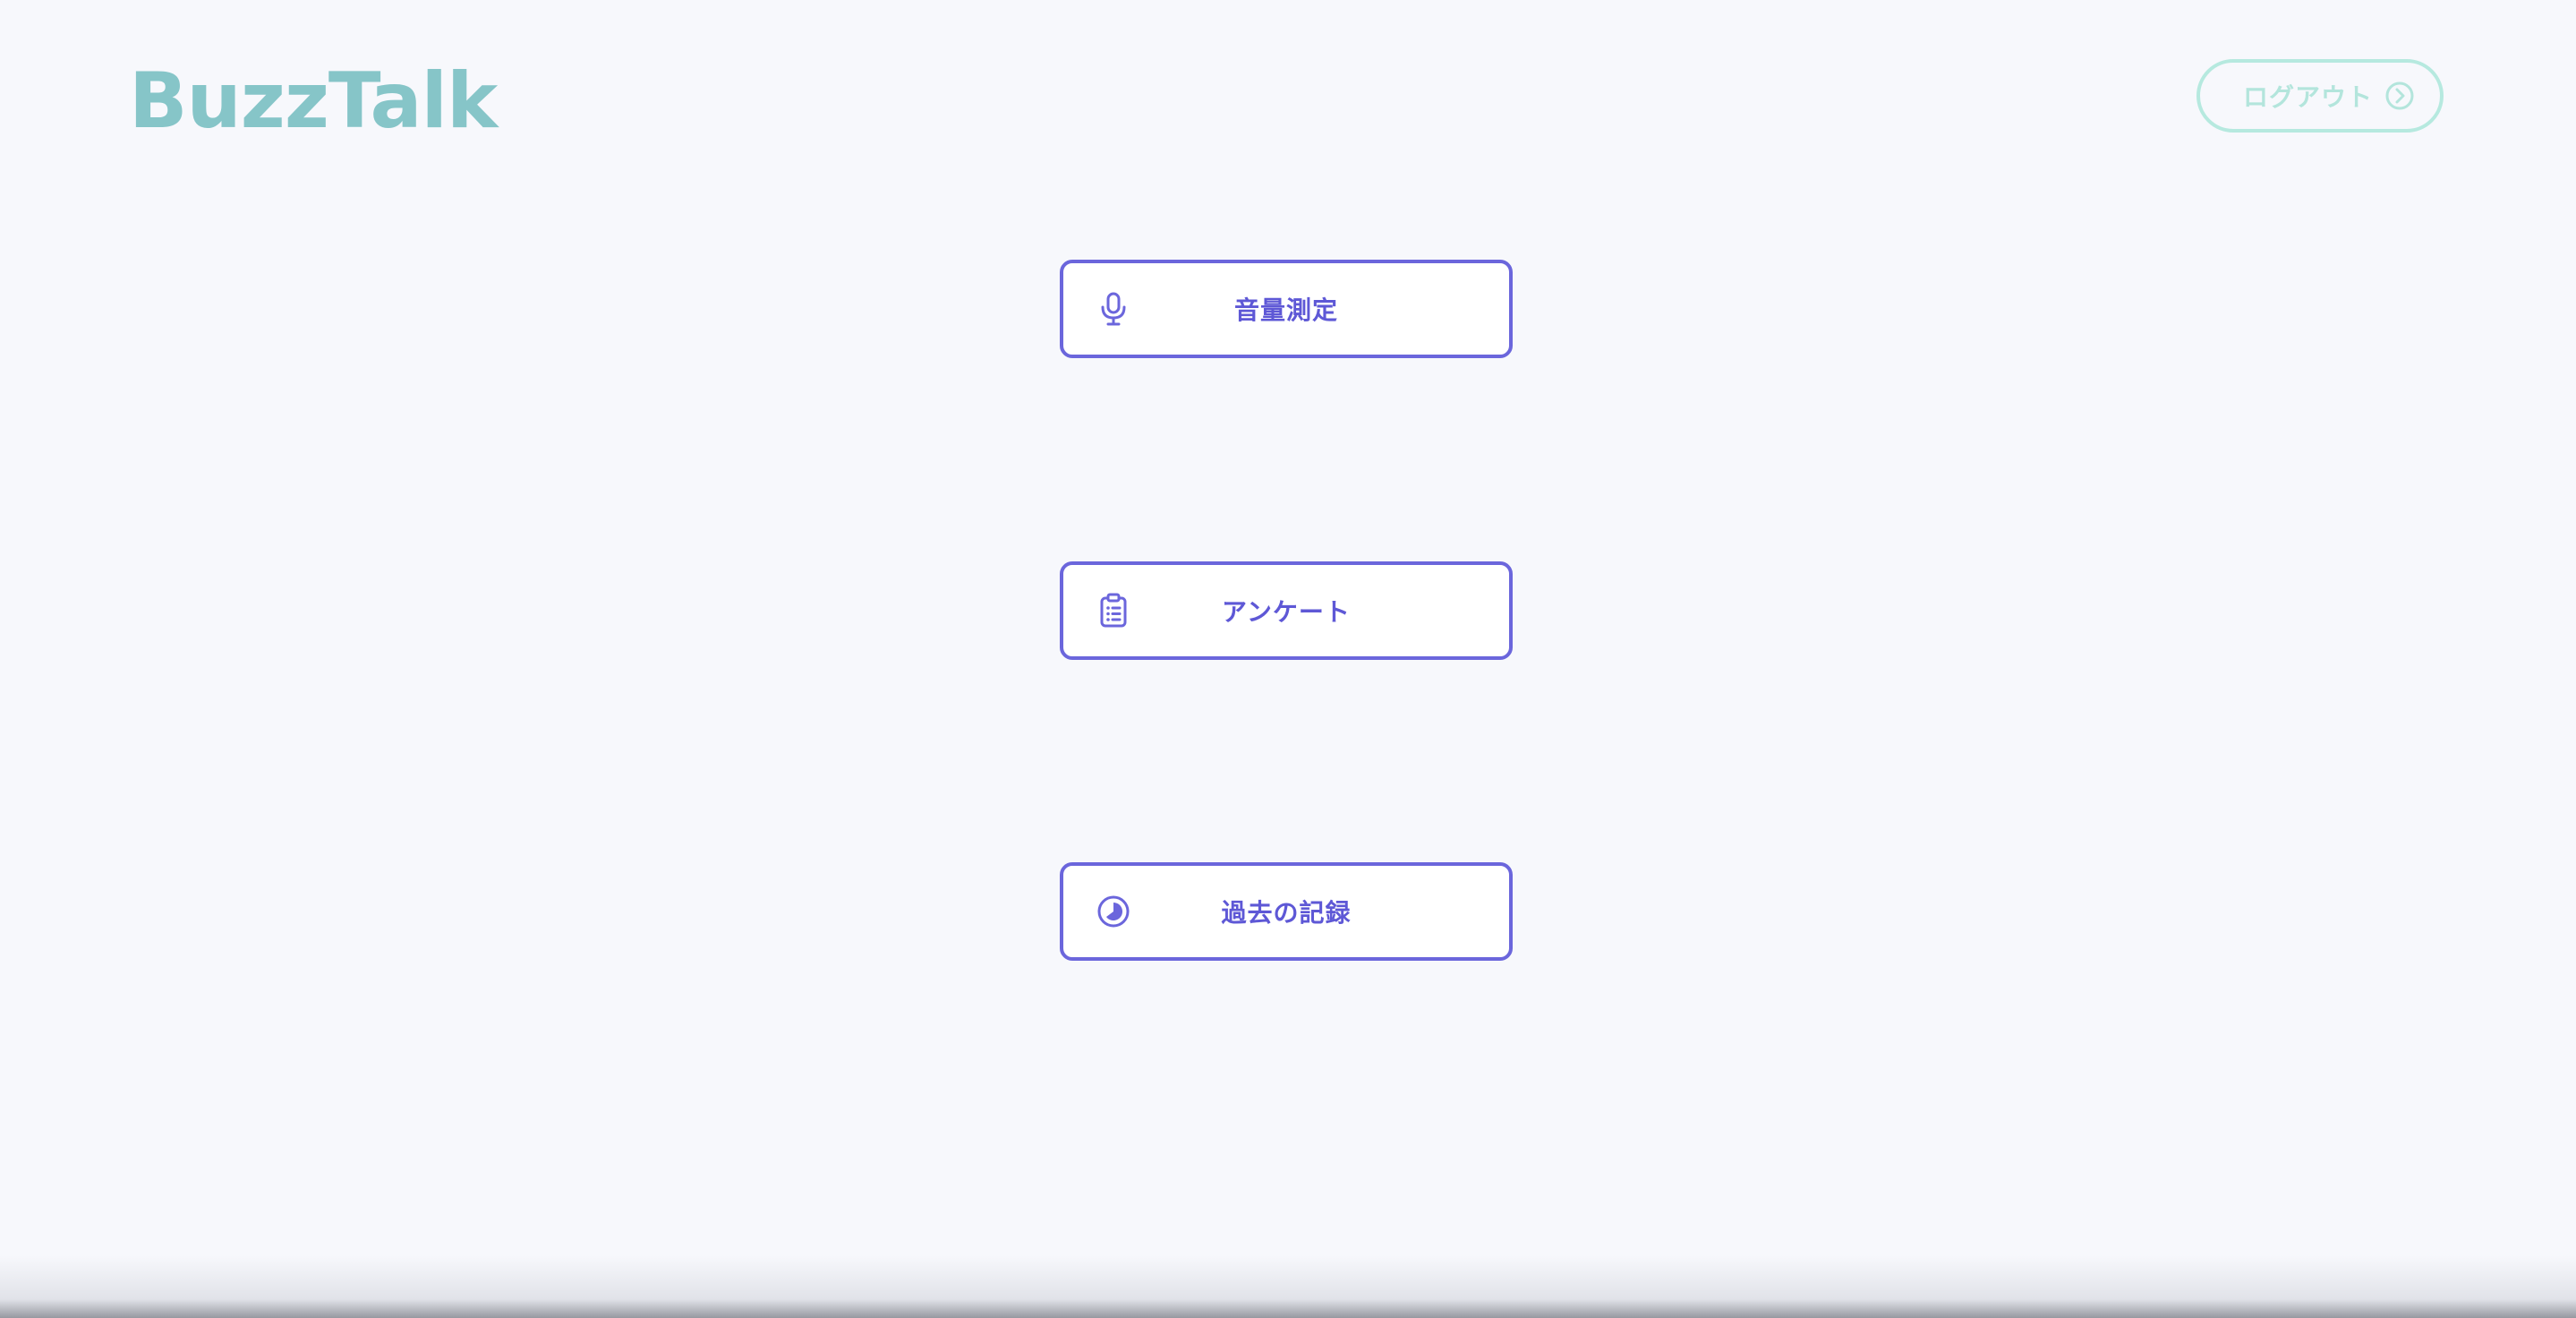 This screenshot has height=1318, width=2576. I want to click on history-button: 過去の記録, so click(1286, 911).